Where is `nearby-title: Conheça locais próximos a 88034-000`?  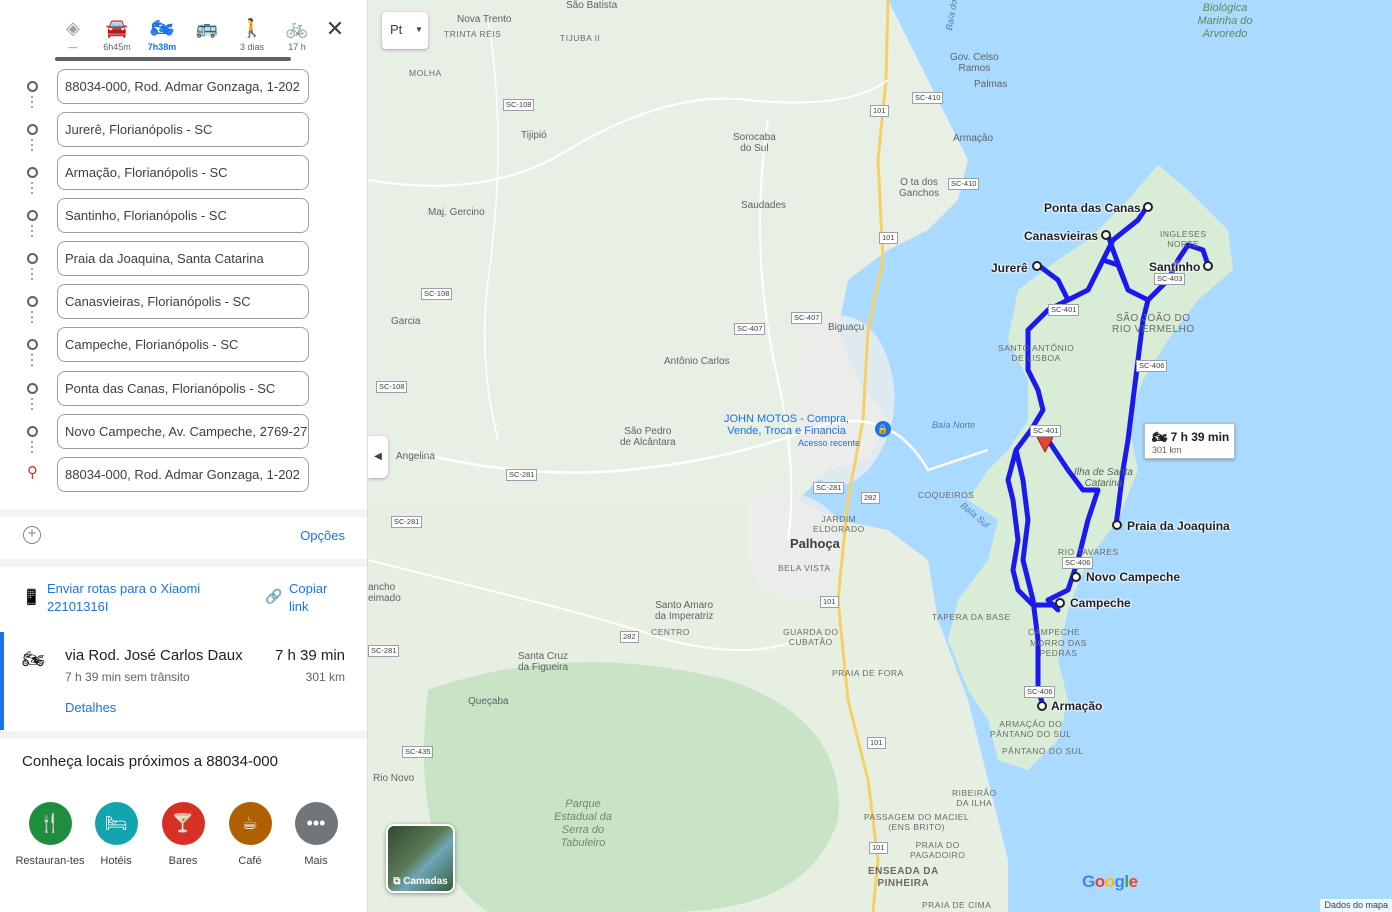 nearby-title: Conheça locais próximos a 88034-000 is located at coordinates (150, 761).